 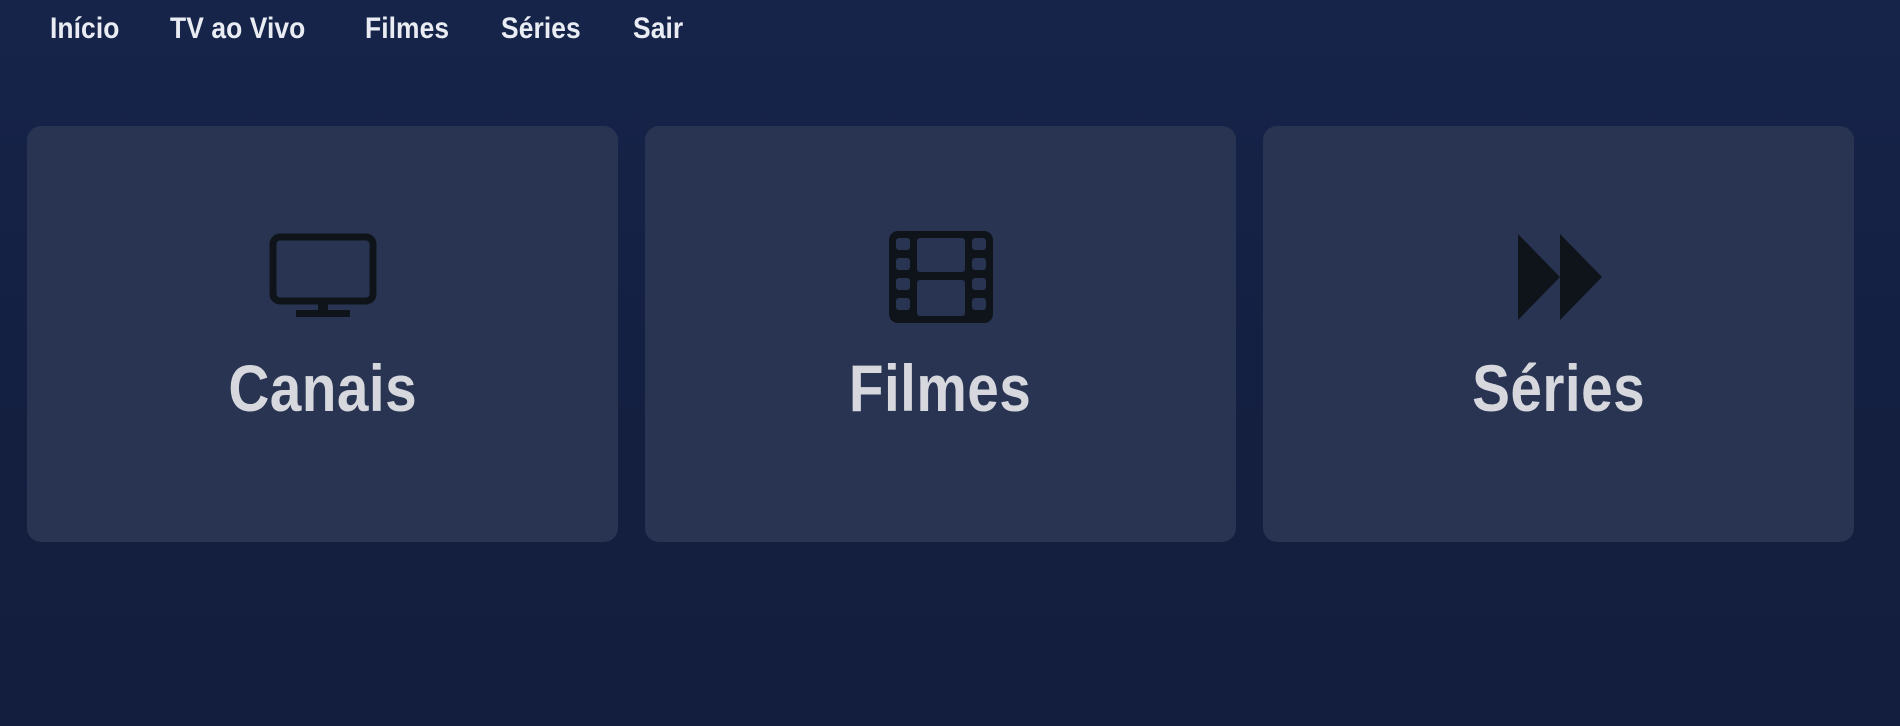 What do you see at coordinates (541, 29) in the screenshot?
I see `nav-item-series: Séries` at bounding box center [541, 29].